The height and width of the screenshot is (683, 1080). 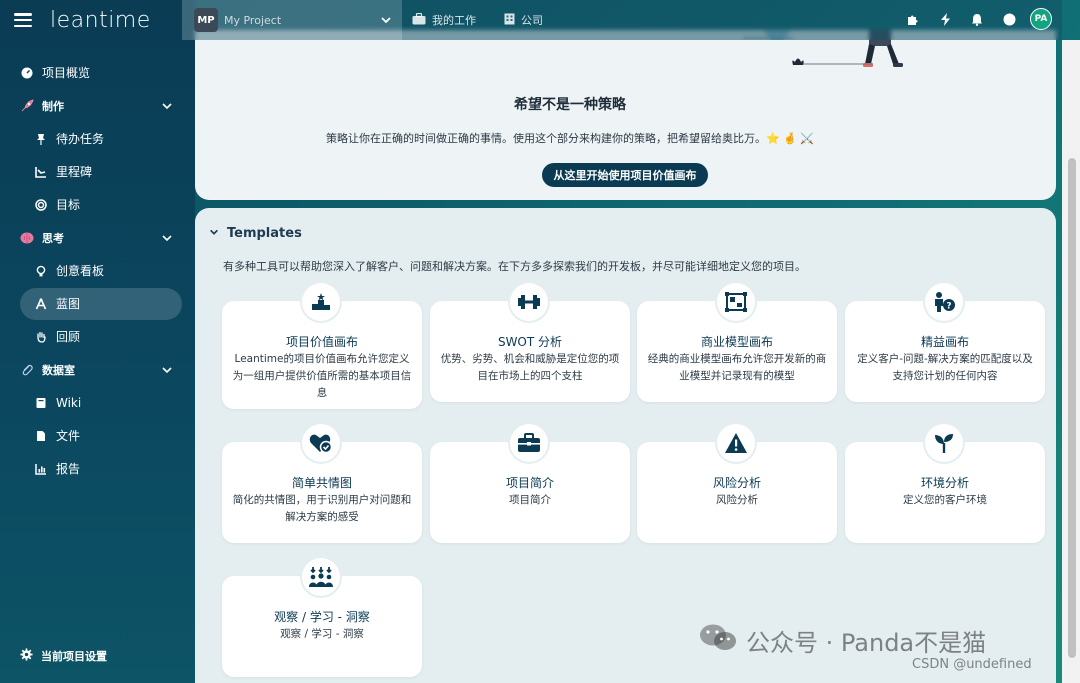 I want to click on chart-line-icon, so click(x=41, y=172).